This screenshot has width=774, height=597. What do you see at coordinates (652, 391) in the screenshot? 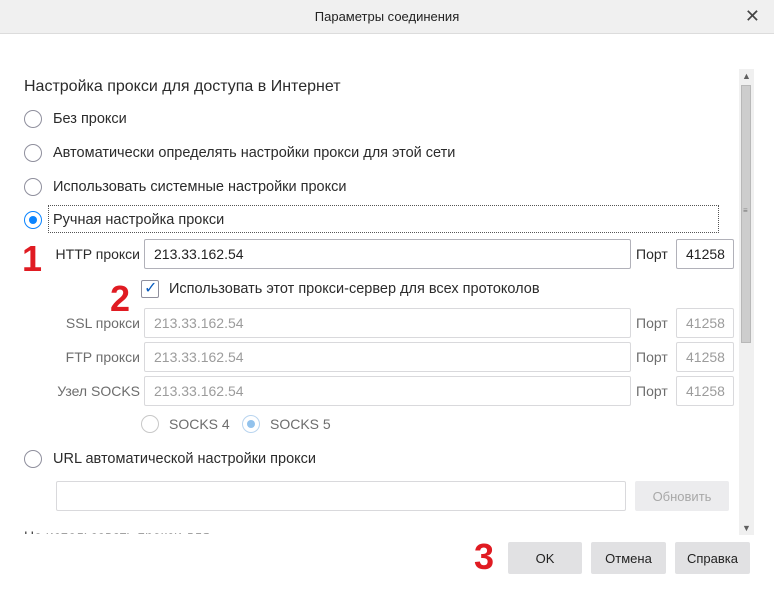
I see `socks-port-label: Порт` at bounding box center [652, 391].